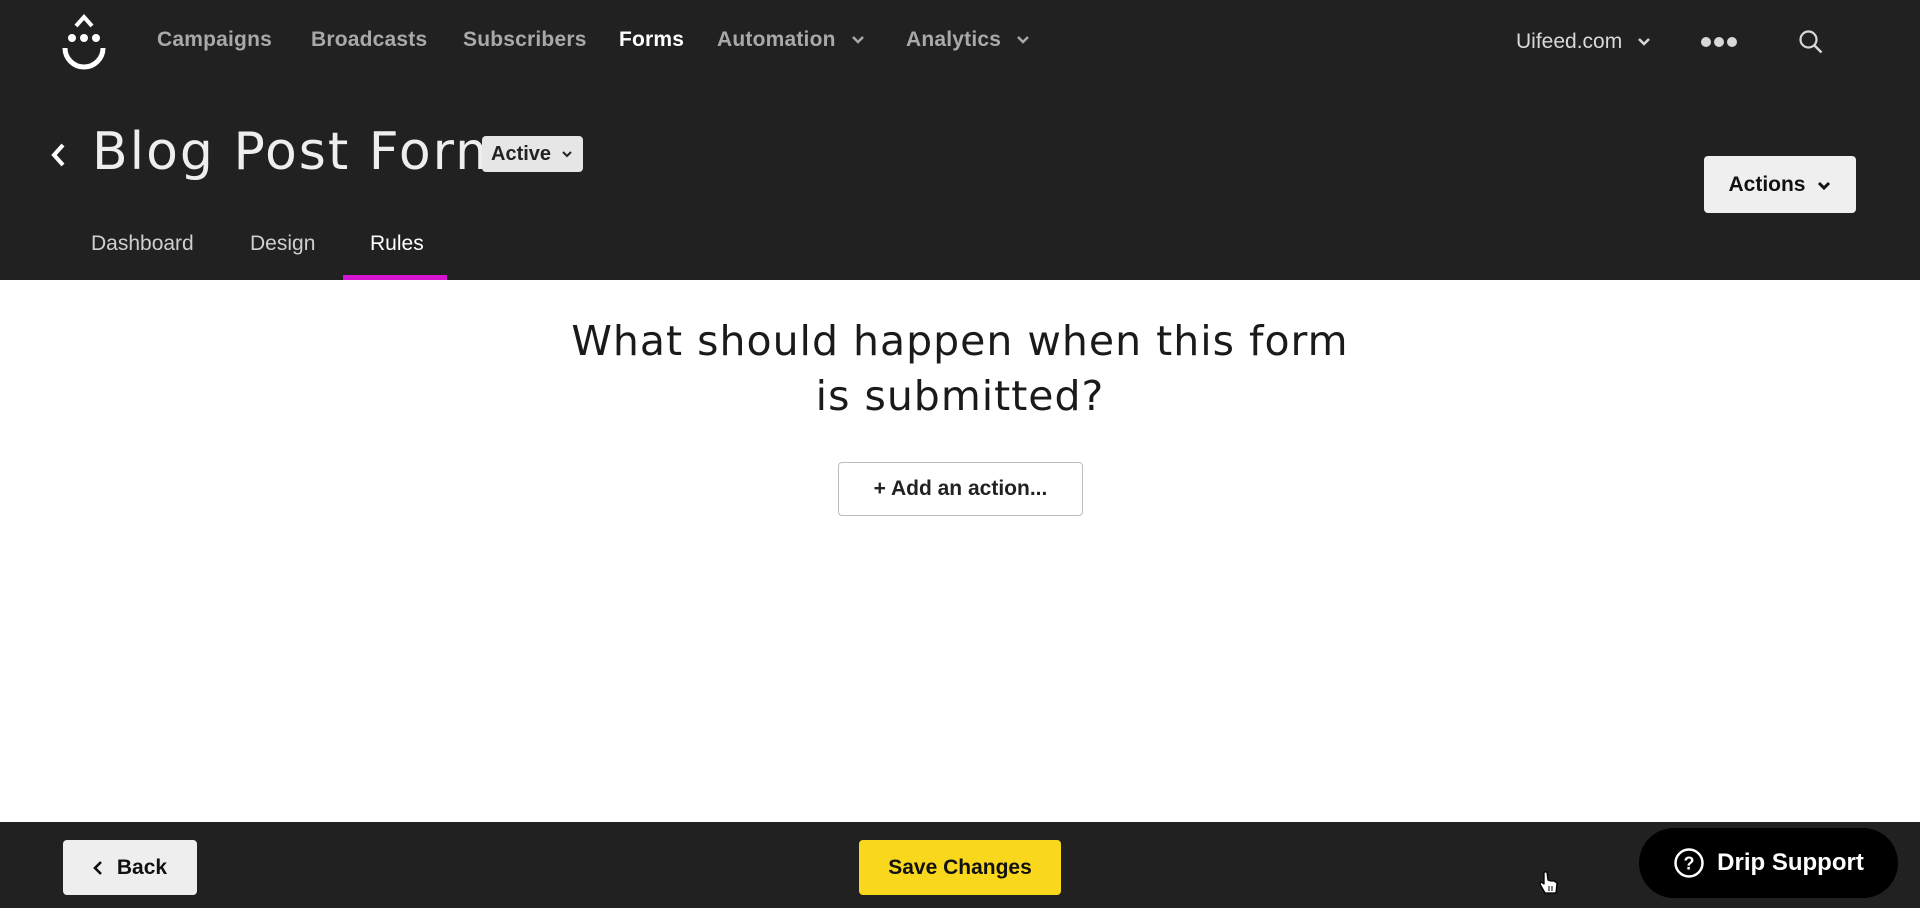  What do you see at coordinates (1548, 882) in the screenshot?
I see `hand-cursor-icon` at bounding box center [1548, 882].